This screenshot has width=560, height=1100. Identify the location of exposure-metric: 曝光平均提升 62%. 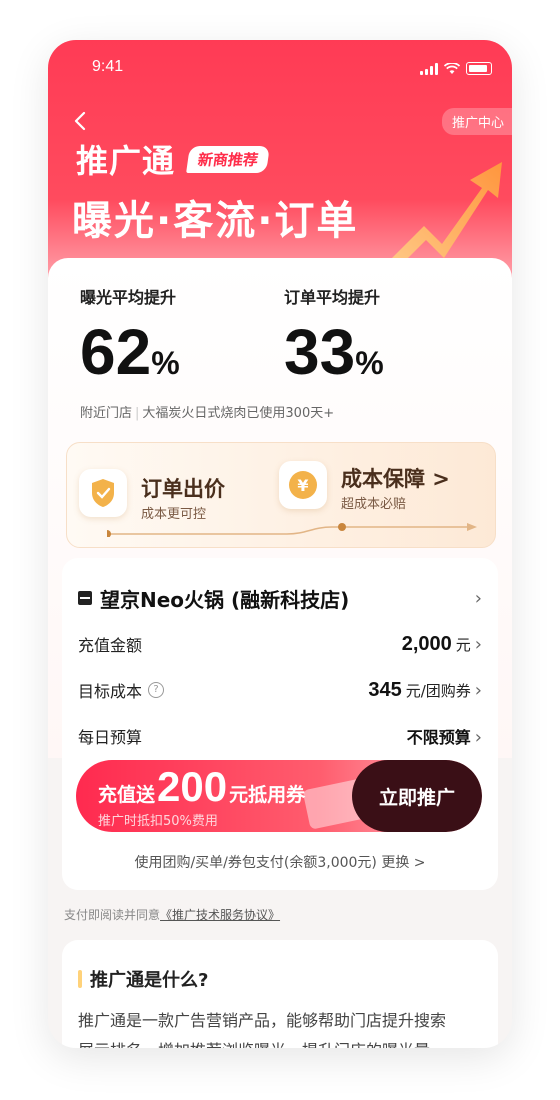
(130, 339).